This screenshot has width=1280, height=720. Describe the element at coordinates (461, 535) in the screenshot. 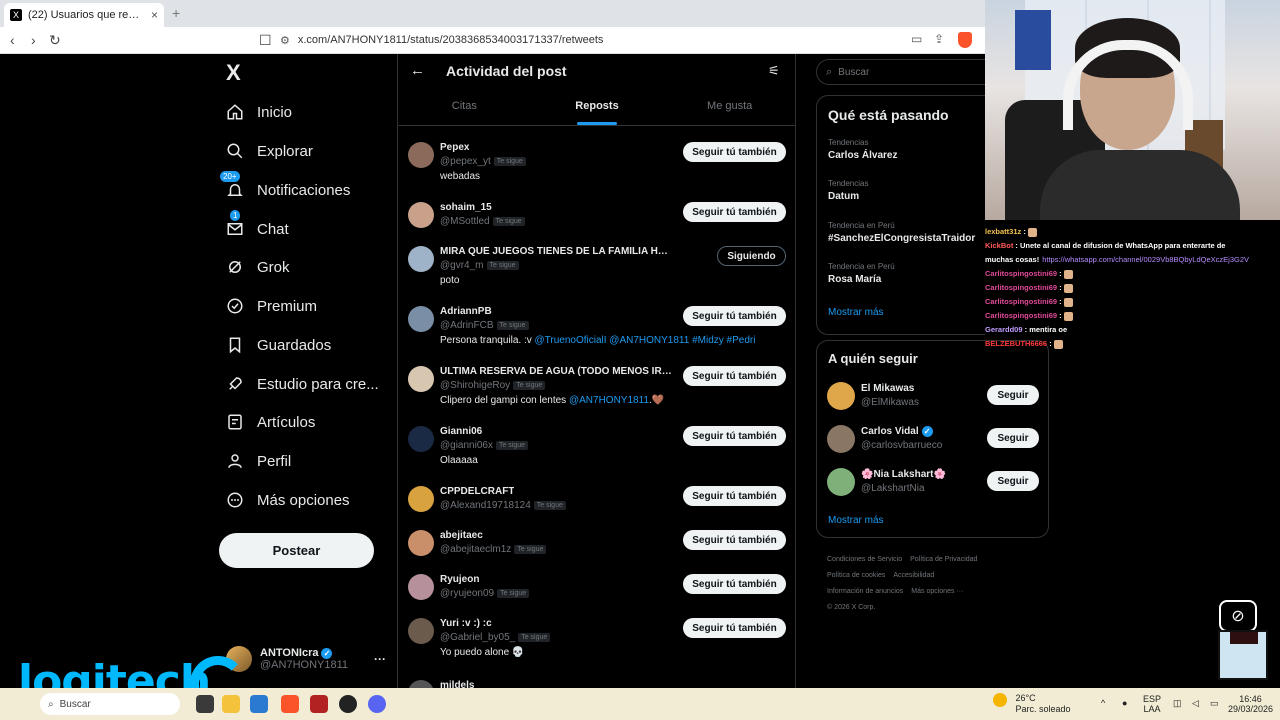

I see `user-name: abejitaec` at that location.